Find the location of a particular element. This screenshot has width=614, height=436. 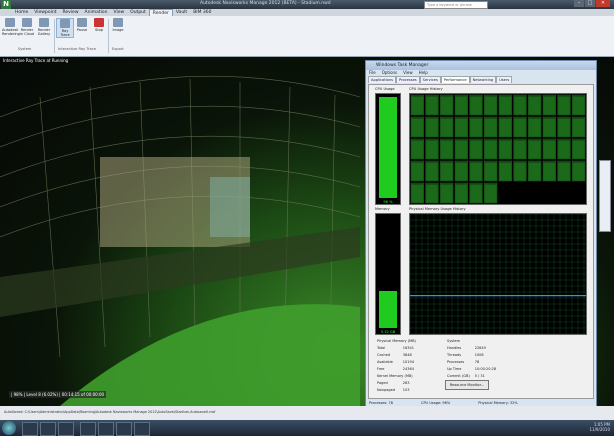

pause-icon is located at coordinates (82, 22).